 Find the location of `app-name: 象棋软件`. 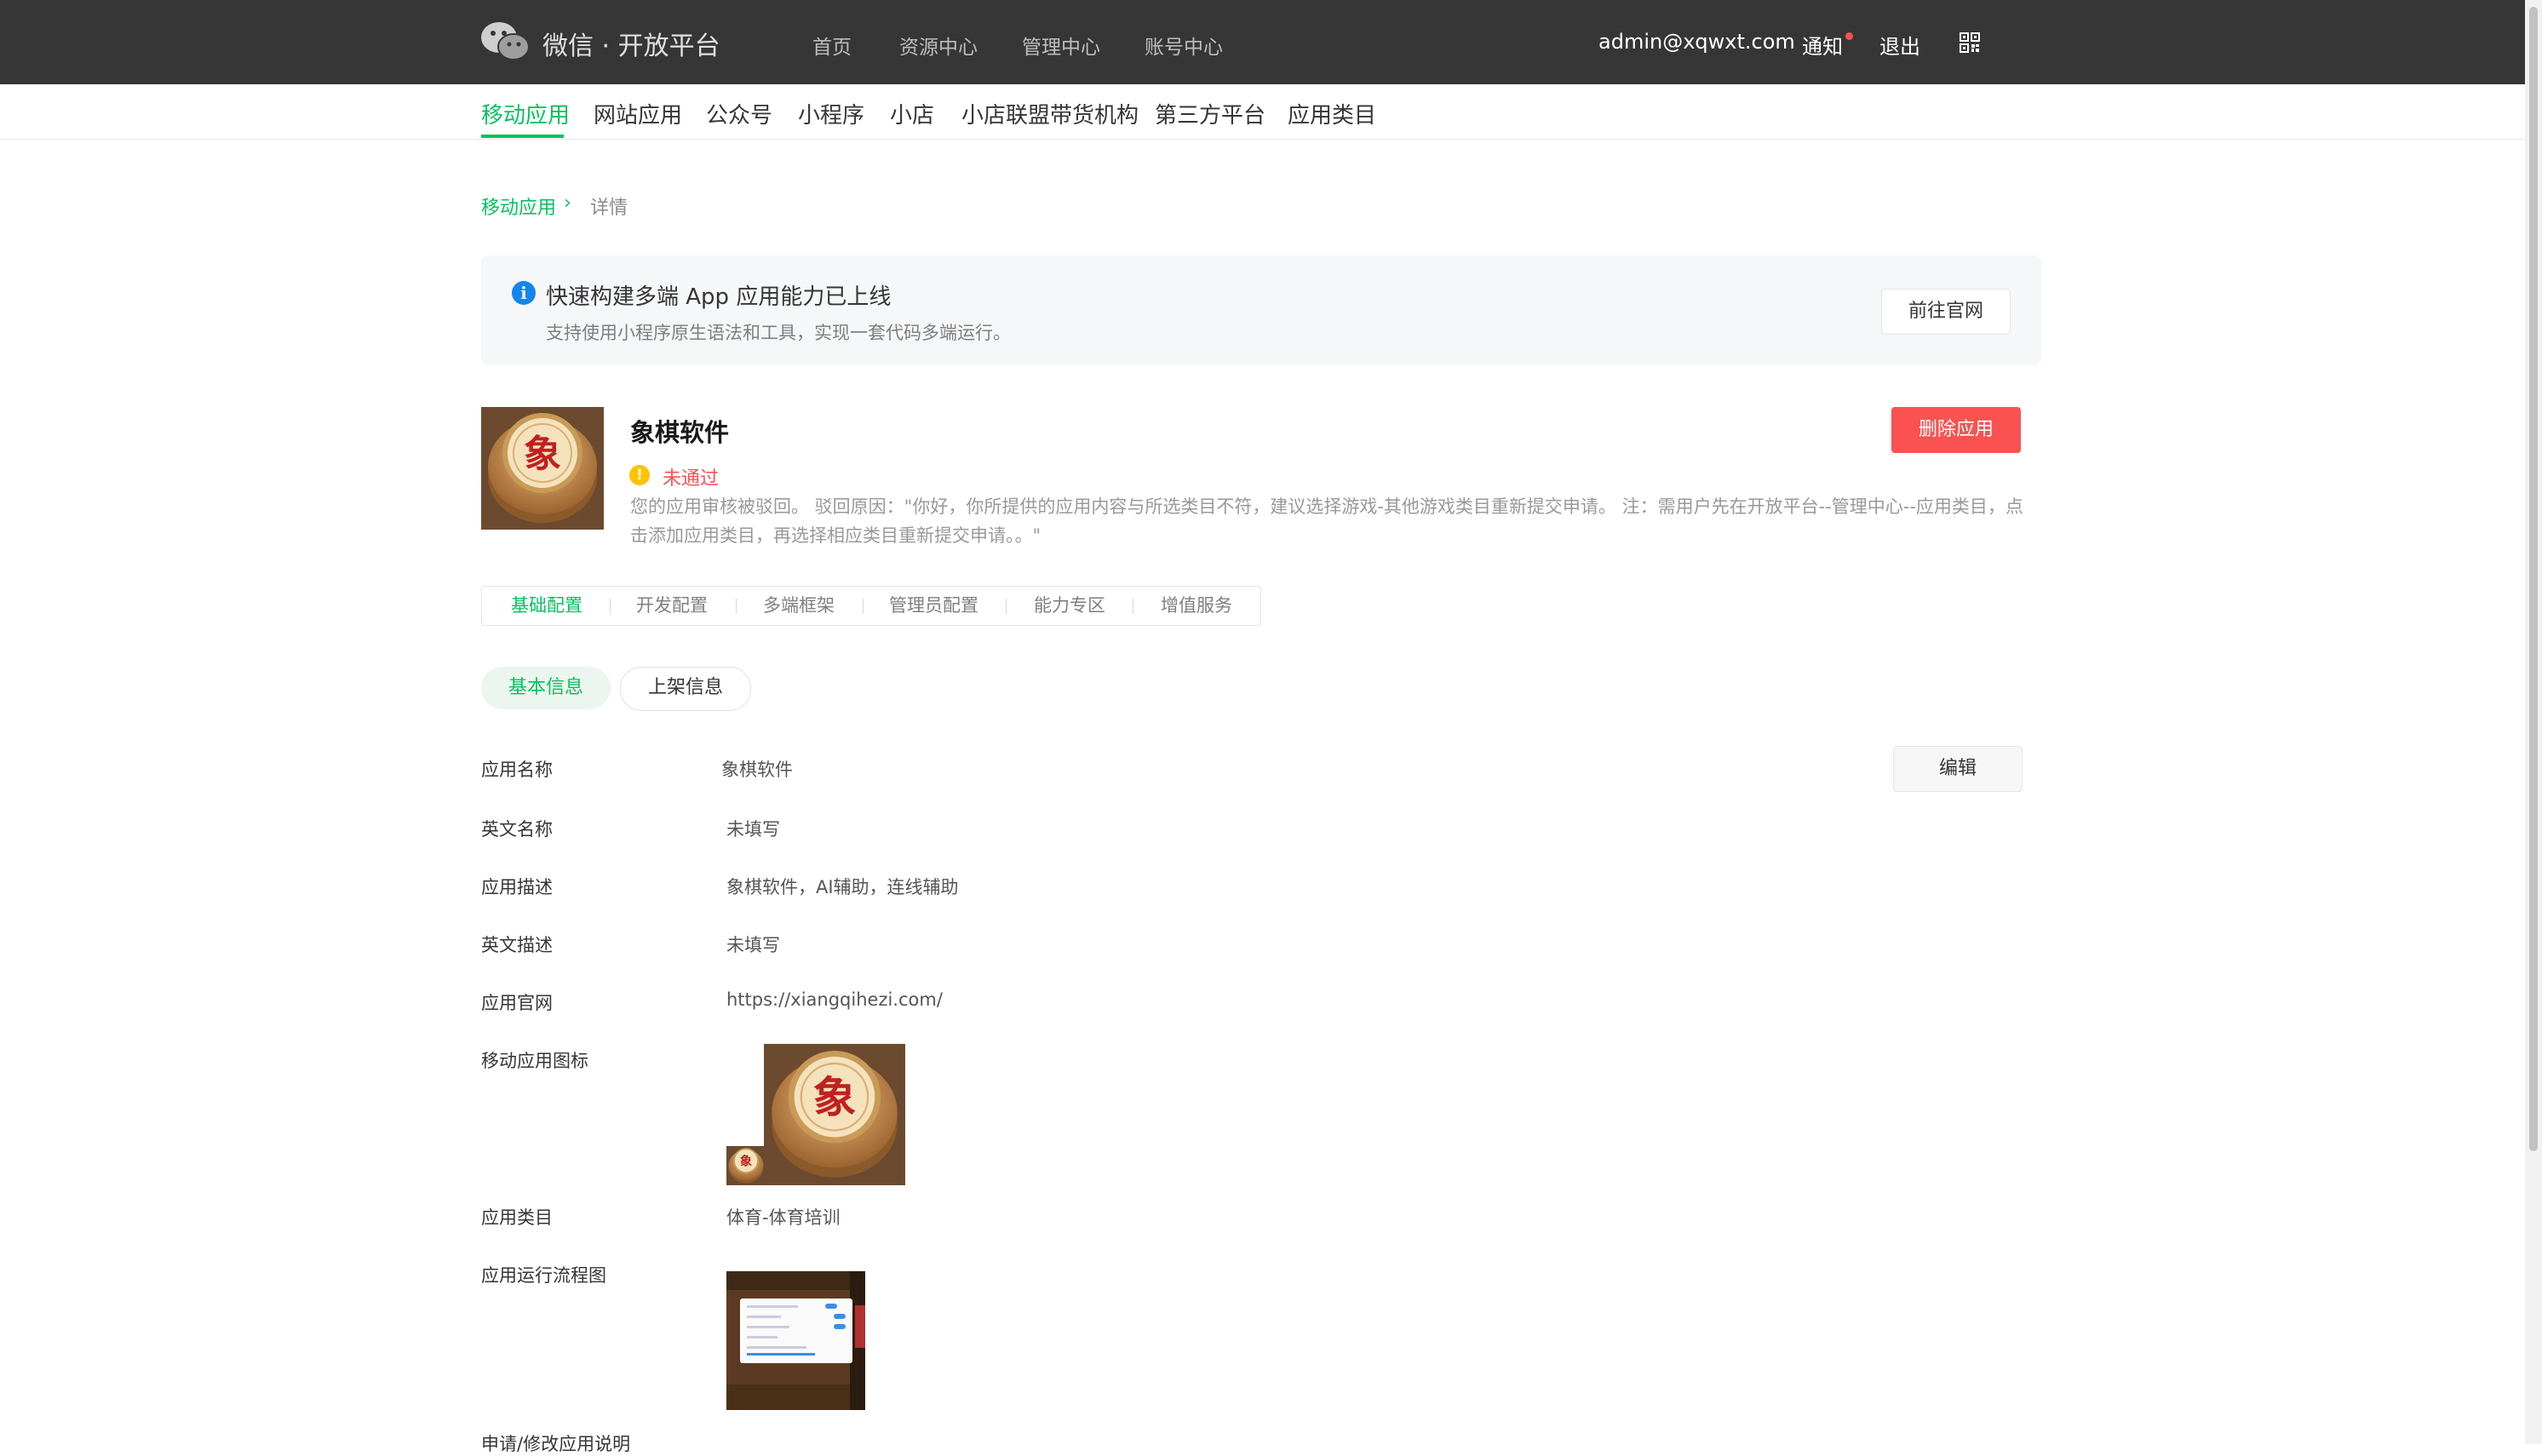

app-name: 象棋软件 is located at coordinates (680, 433).